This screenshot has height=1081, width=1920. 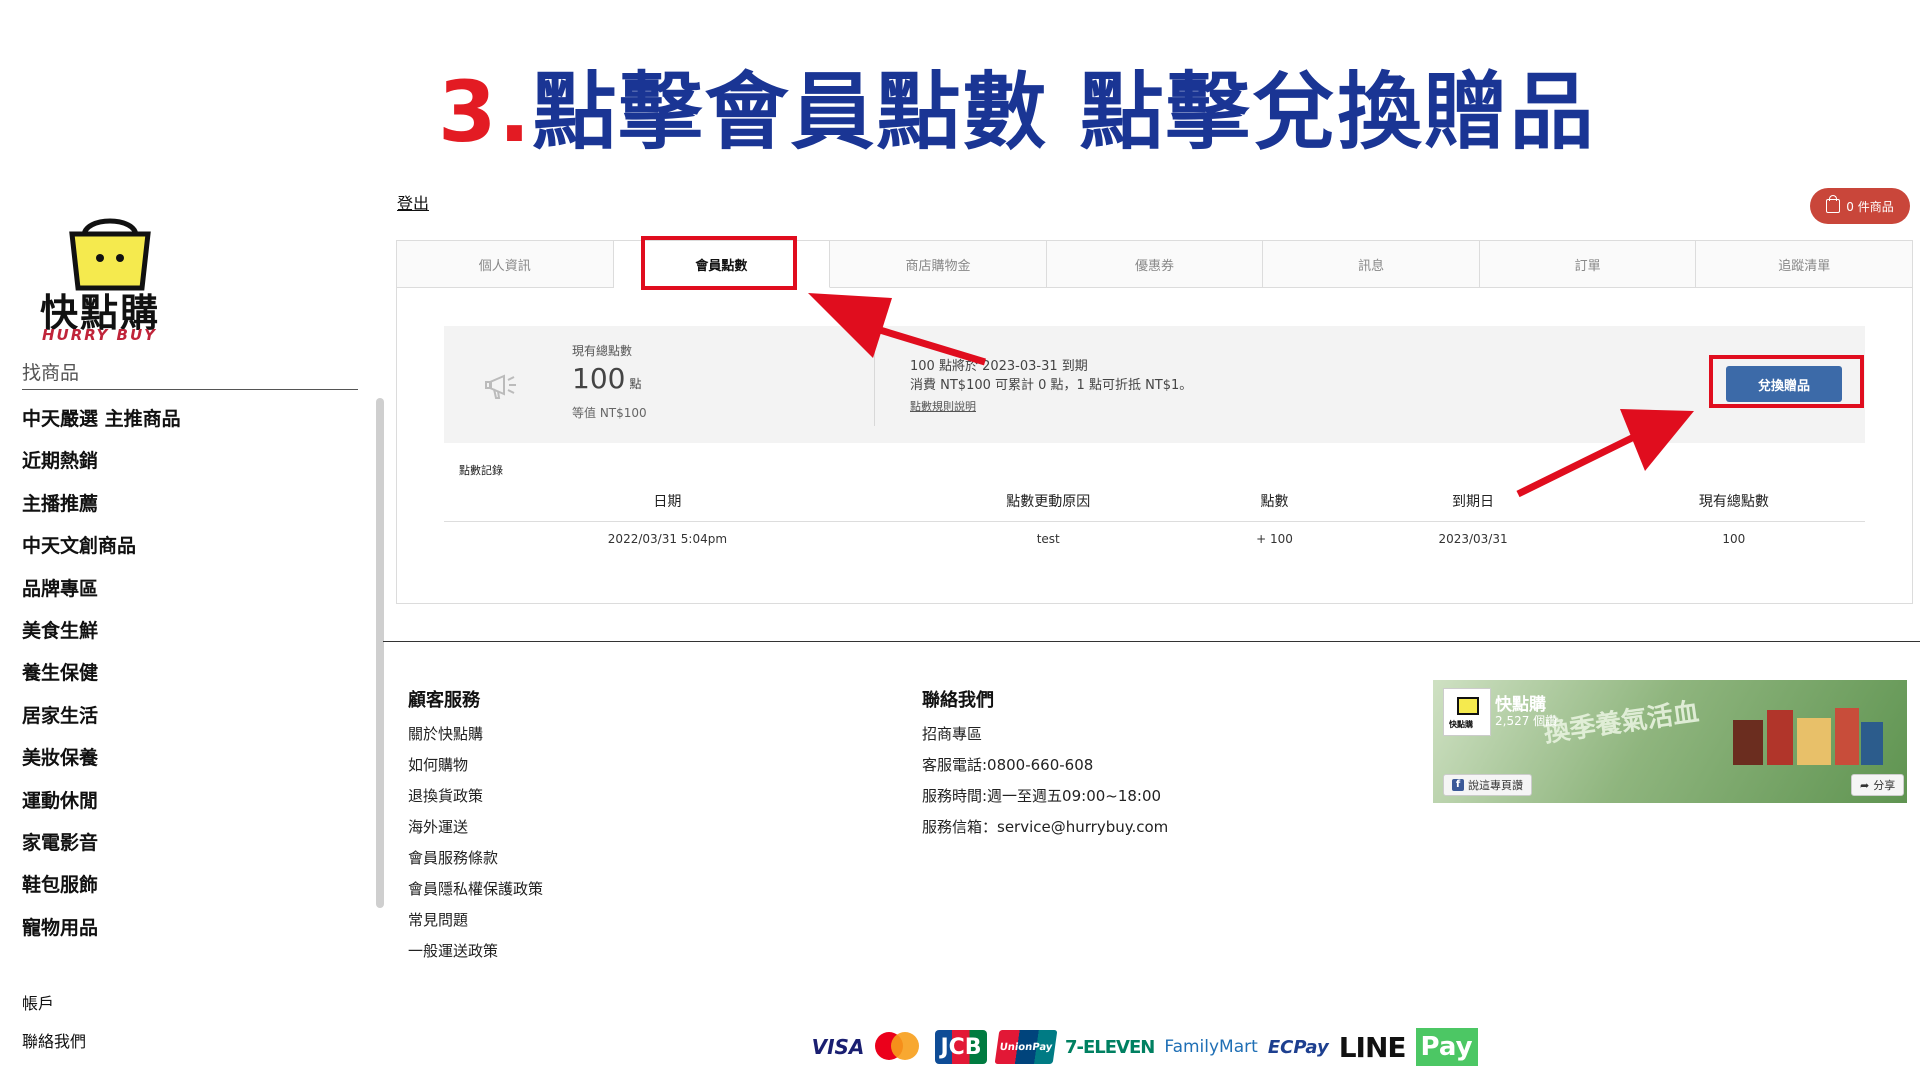 I want to click on category-item: 家電影音, so click(x=101, y=850).